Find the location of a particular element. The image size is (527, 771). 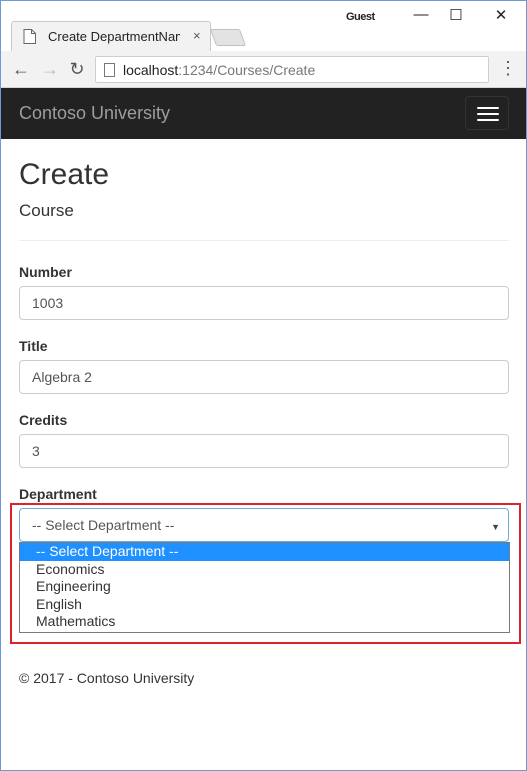

footer-text: © 2017 - Contoso University is located at coordinates (107, 678).